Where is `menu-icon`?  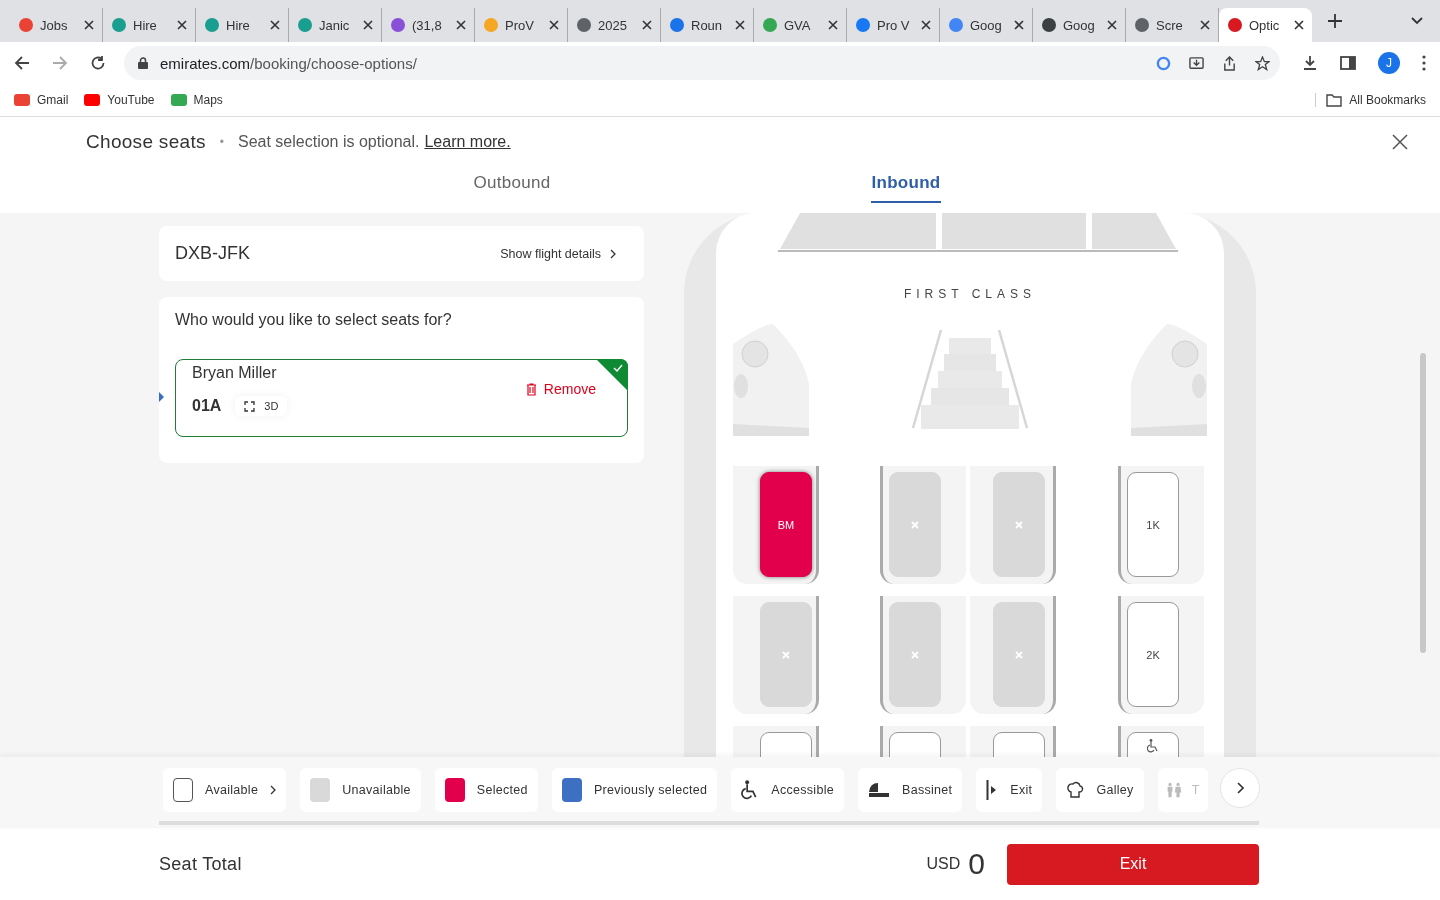
menu-icon is located at coordinates (1424, 63).